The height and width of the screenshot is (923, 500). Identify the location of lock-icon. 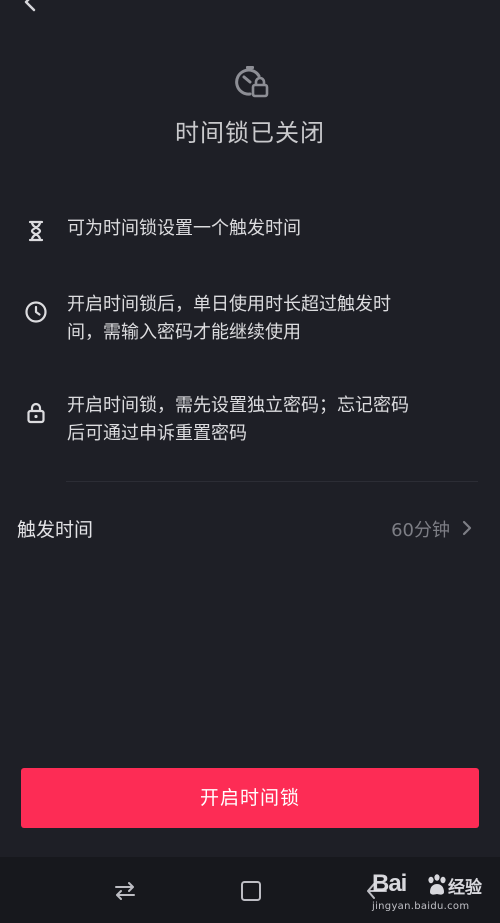
(36, 413).